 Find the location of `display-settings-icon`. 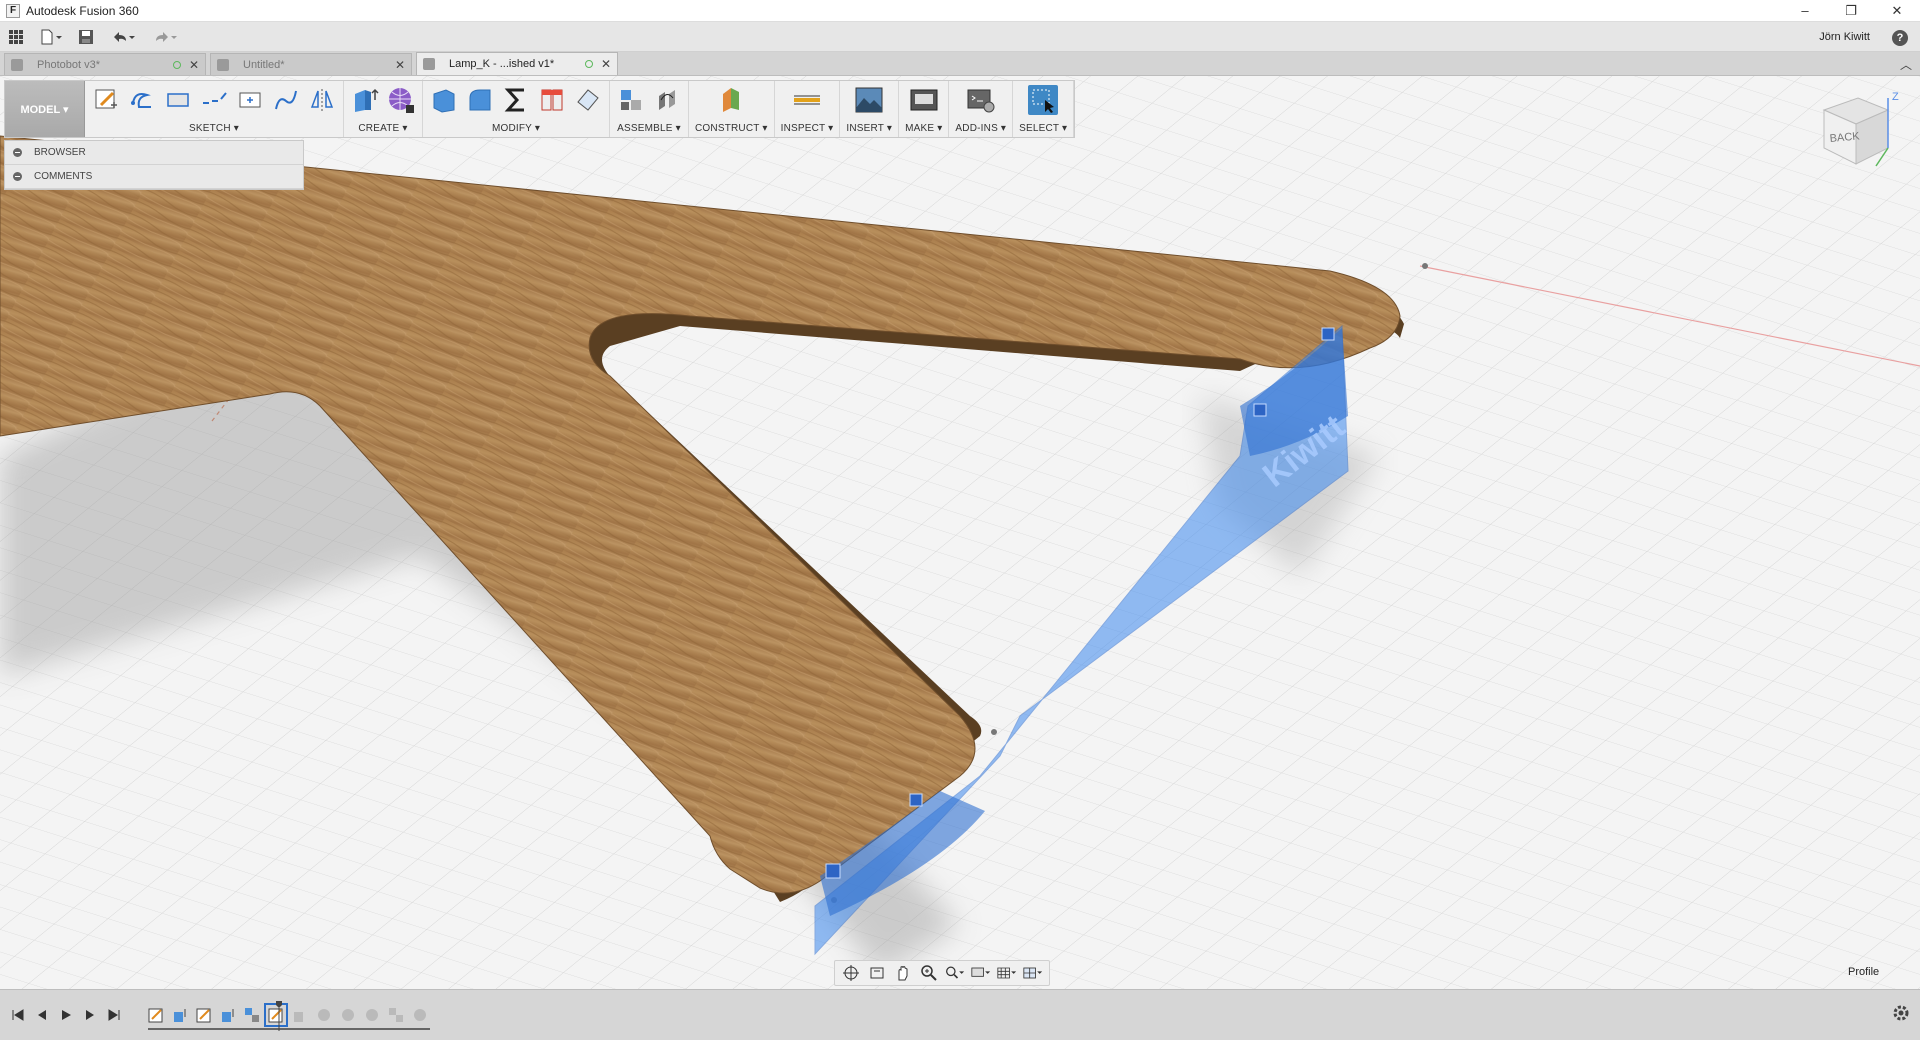

display-settings-icon is located at coordinates (981, 973).